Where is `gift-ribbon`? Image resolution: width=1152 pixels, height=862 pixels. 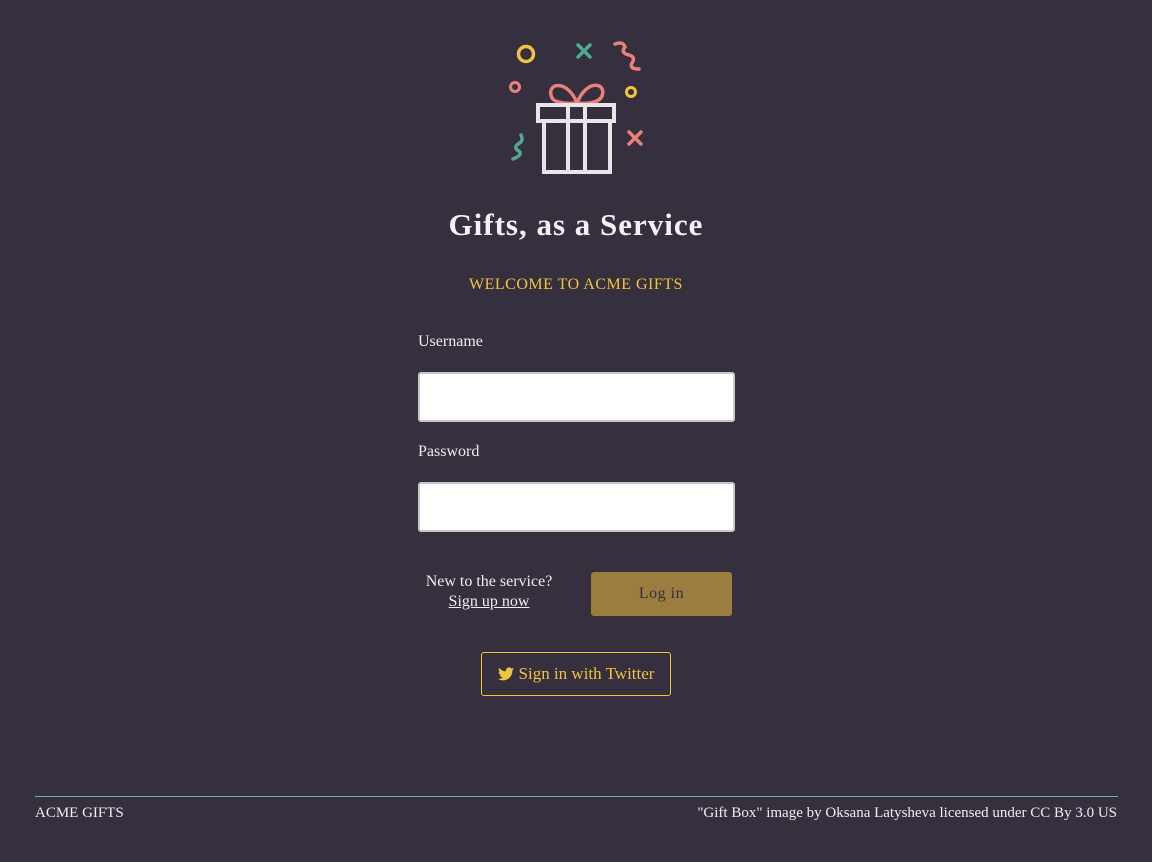 gift-ribbon is located at coordinates (576, 138).